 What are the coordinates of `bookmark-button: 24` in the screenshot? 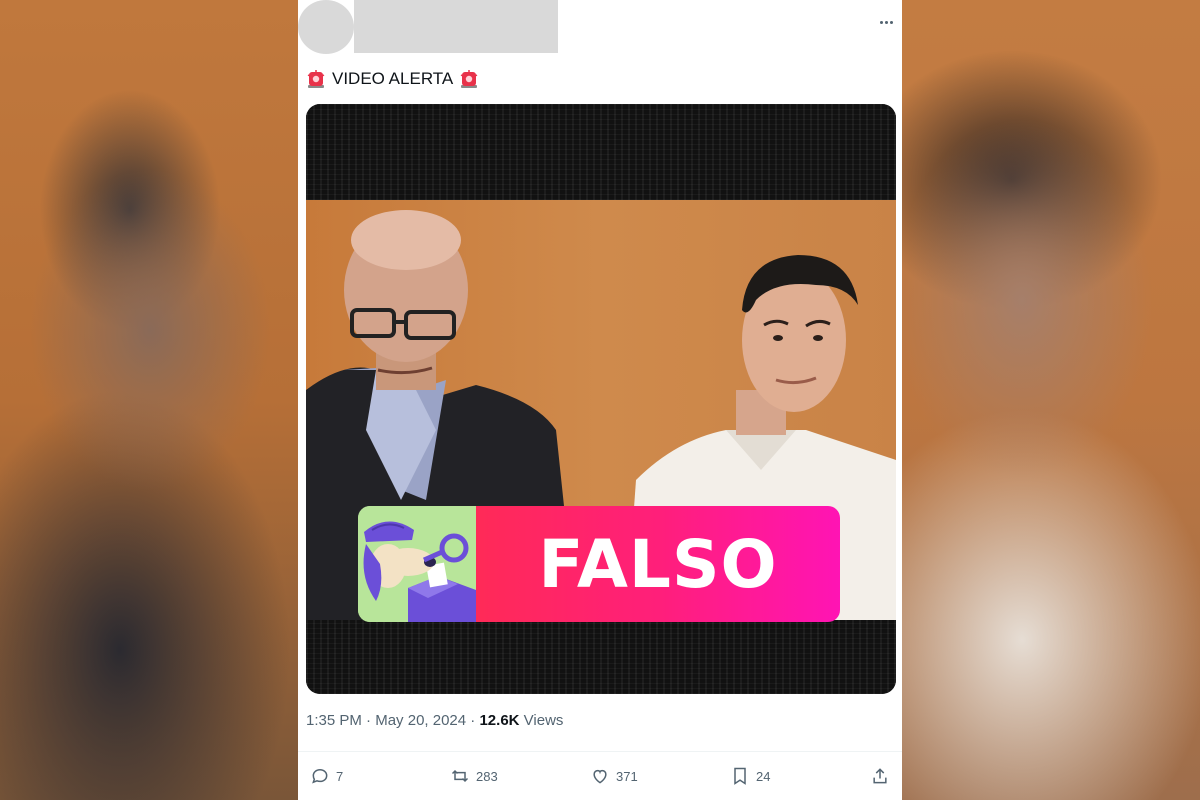 It's located at (750, 776).